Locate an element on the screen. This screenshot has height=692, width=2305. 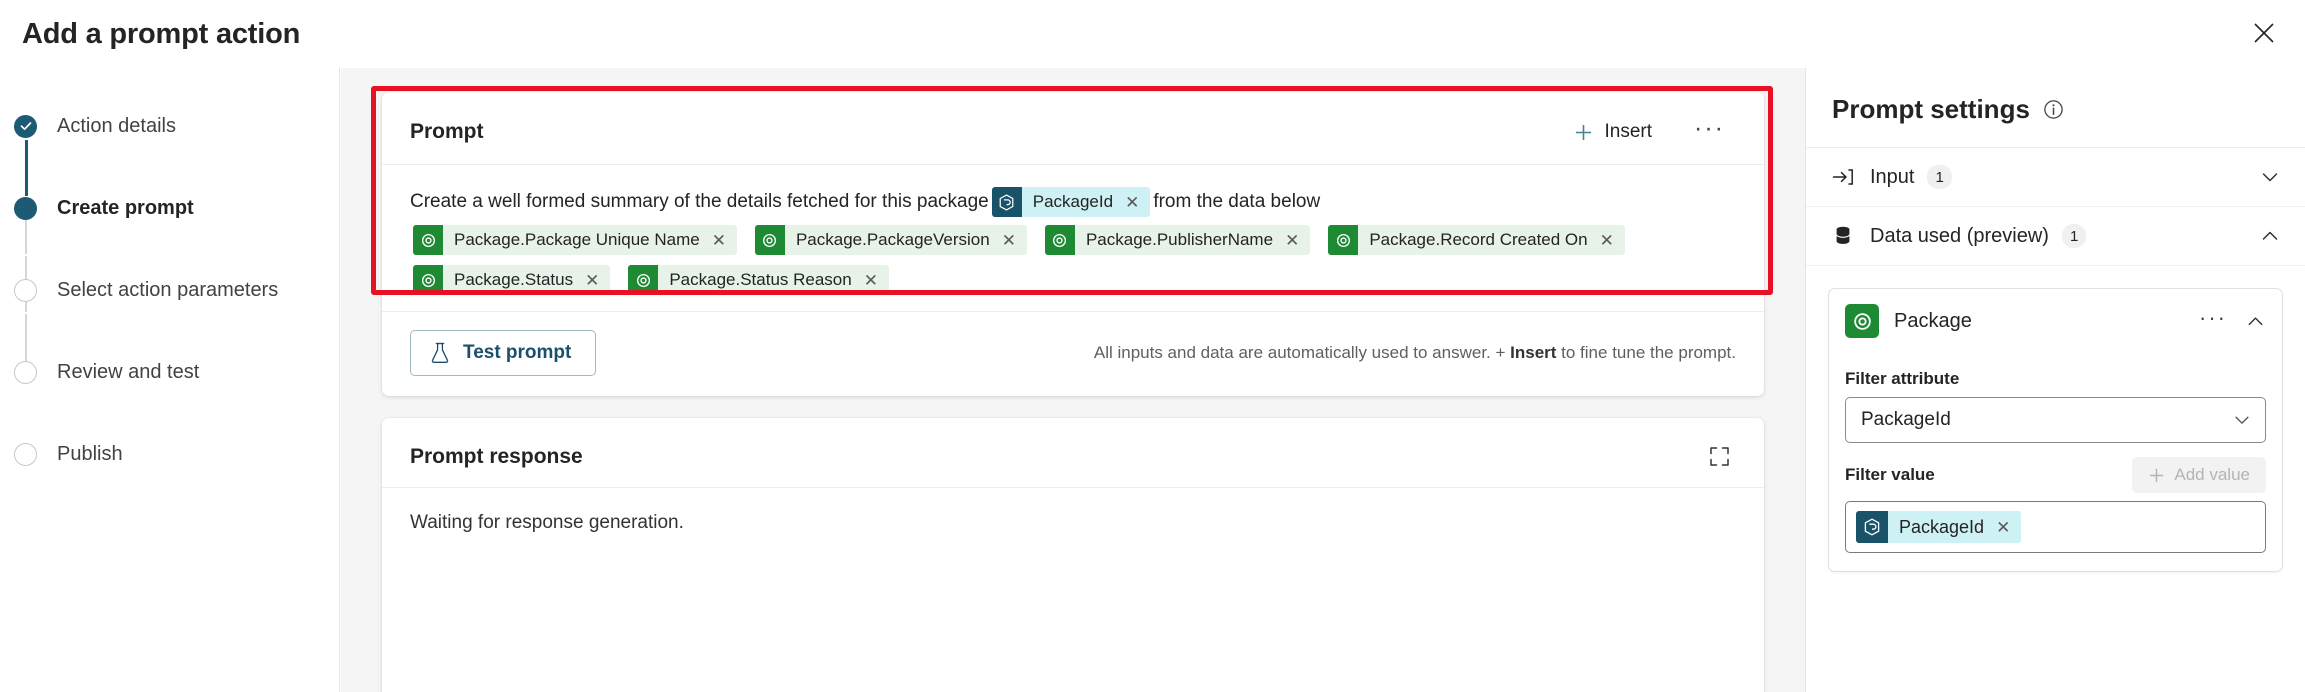
data-token-record-created-on: Package.Record Created On ✕ is located at coordinates (1476, 240).